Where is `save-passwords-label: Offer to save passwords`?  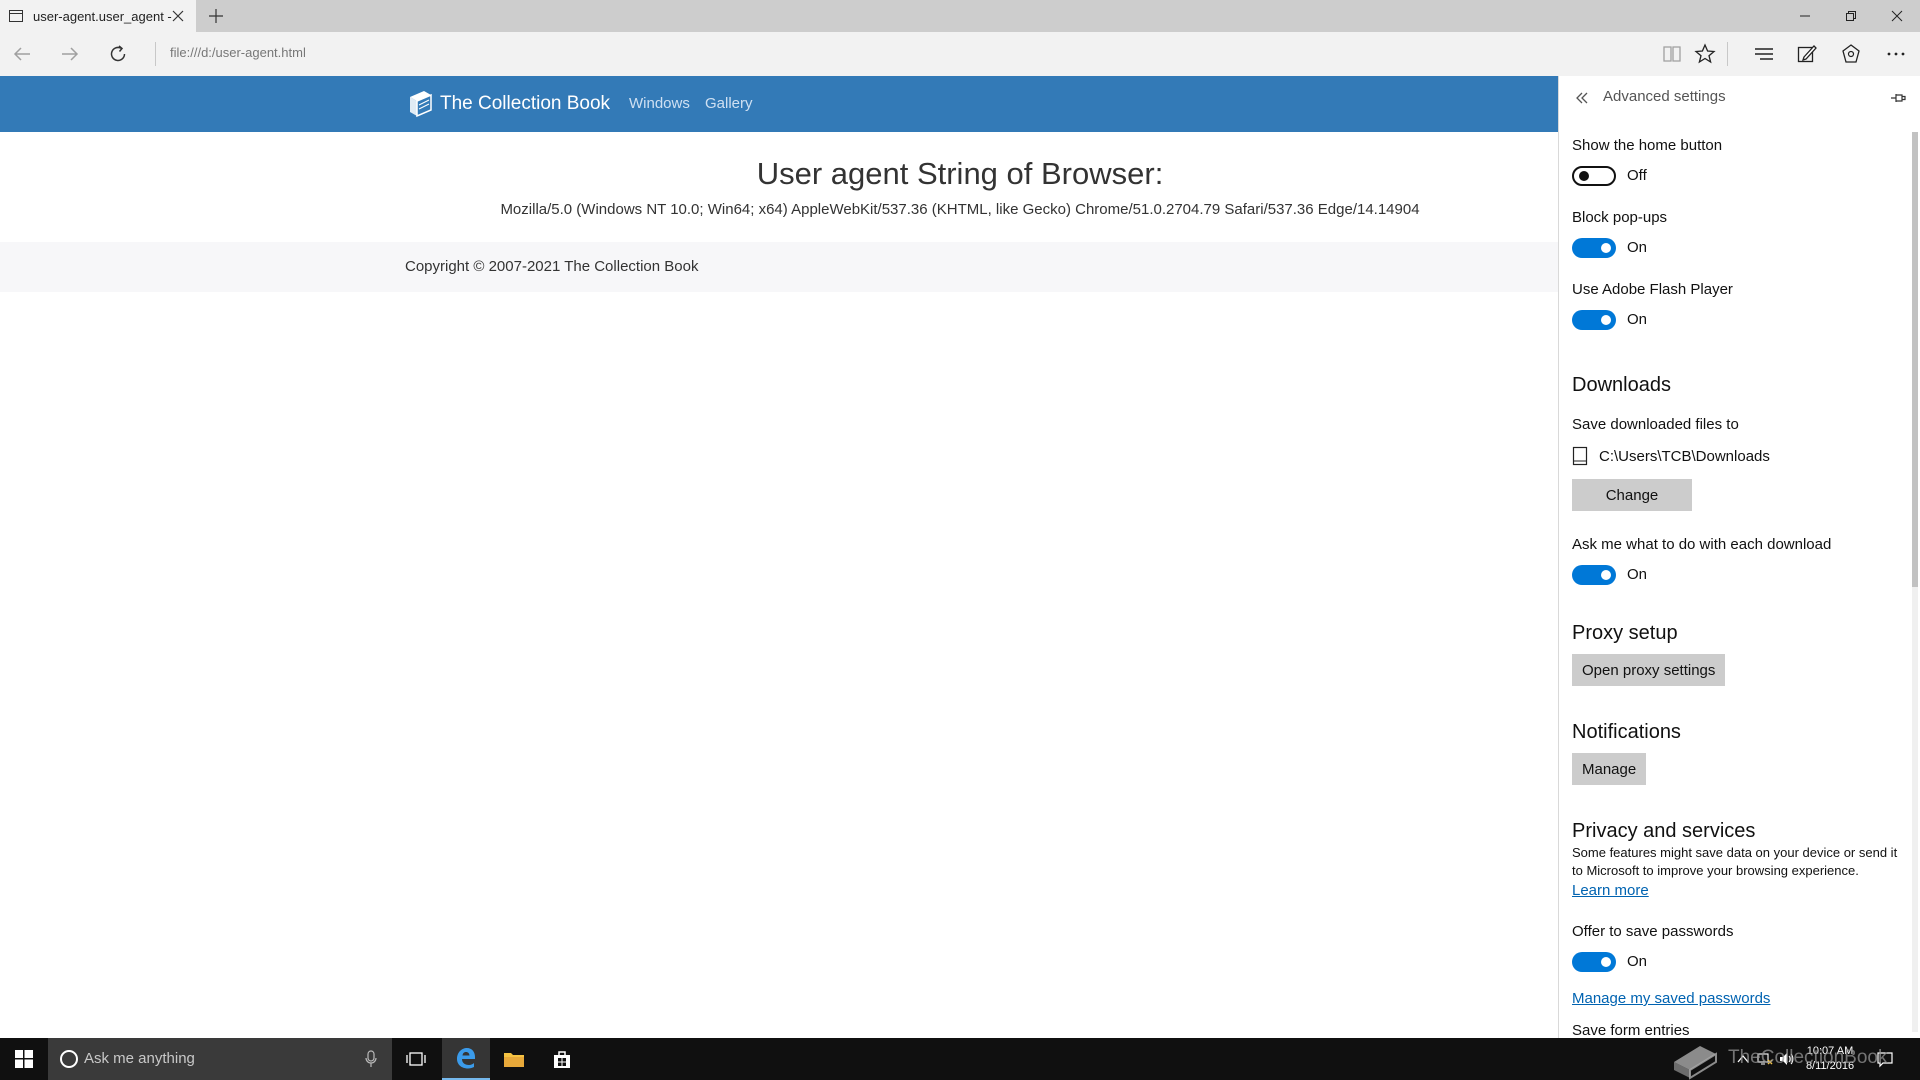
save-passwords-label: Offer to save passwords is located at coordinates (1653, 931).